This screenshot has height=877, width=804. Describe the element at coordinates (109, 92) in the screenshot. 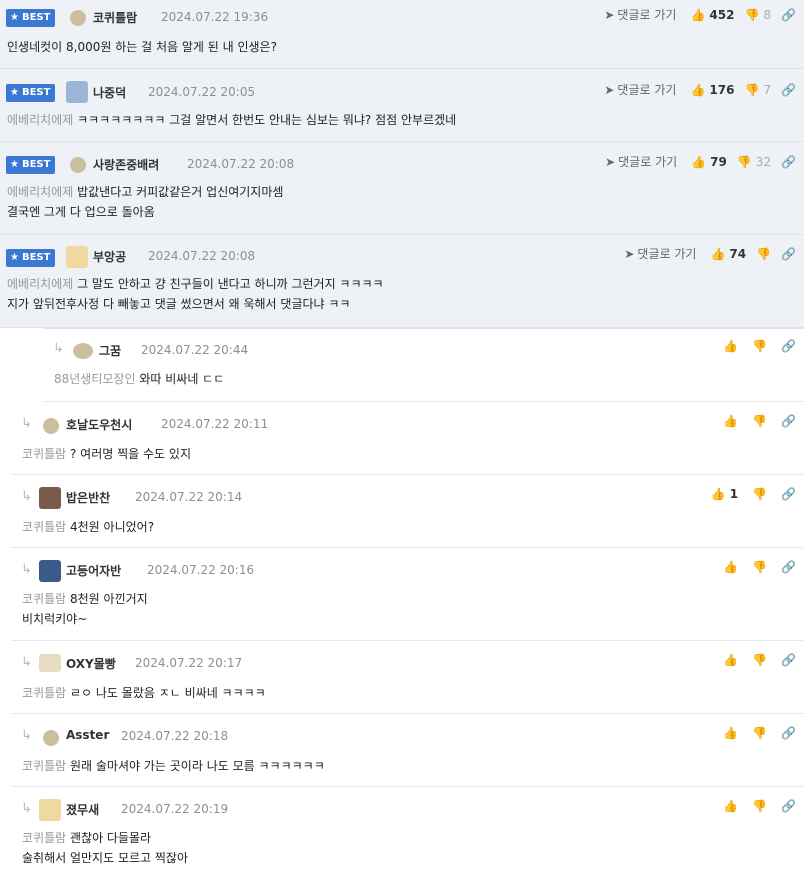

I see `comment-nickname: 나중덕` at that location.